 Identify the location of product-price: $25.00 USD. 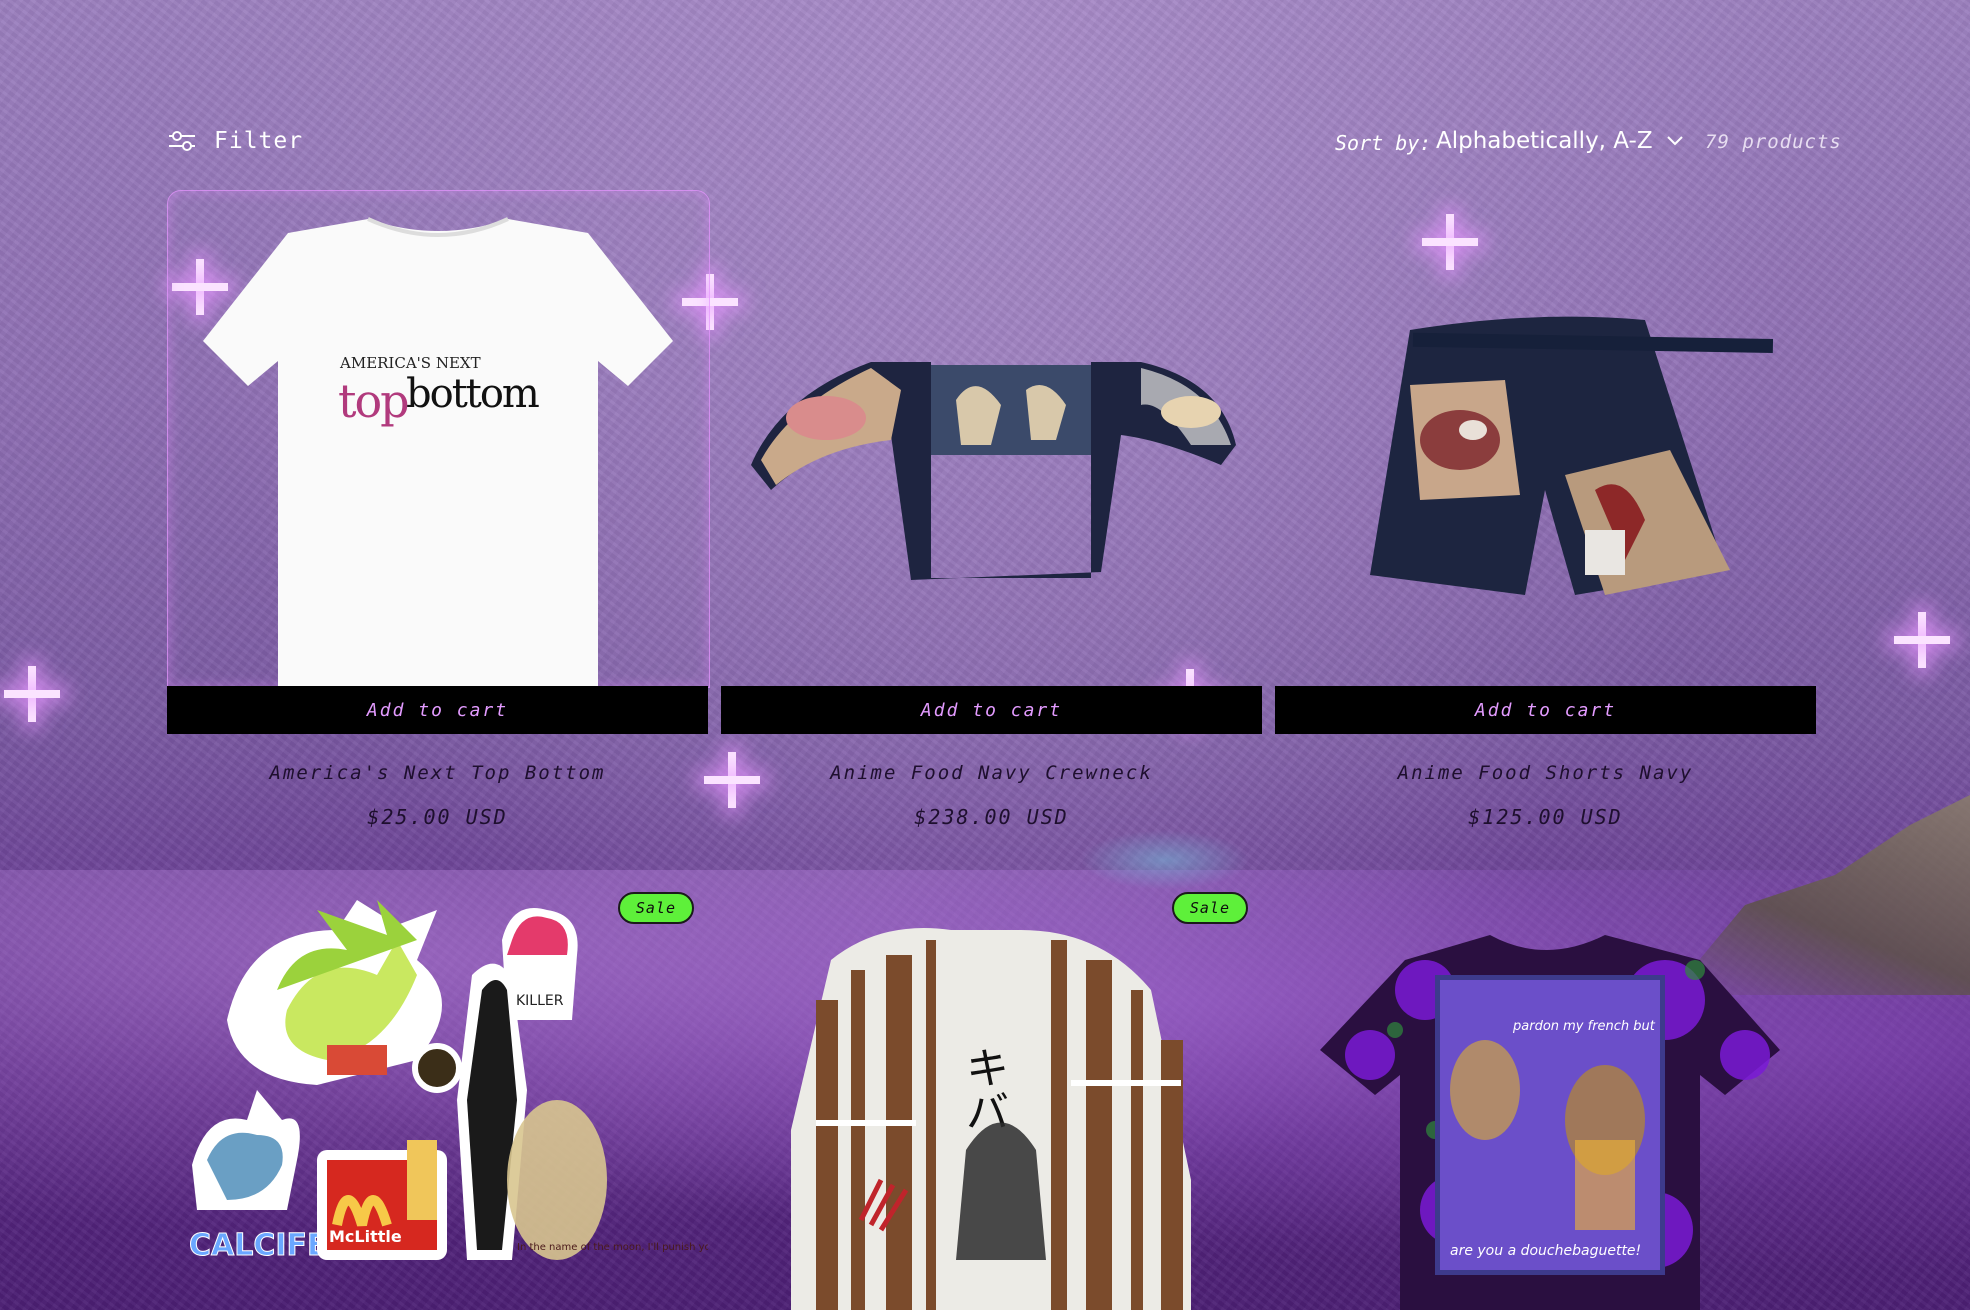
(437, 817).